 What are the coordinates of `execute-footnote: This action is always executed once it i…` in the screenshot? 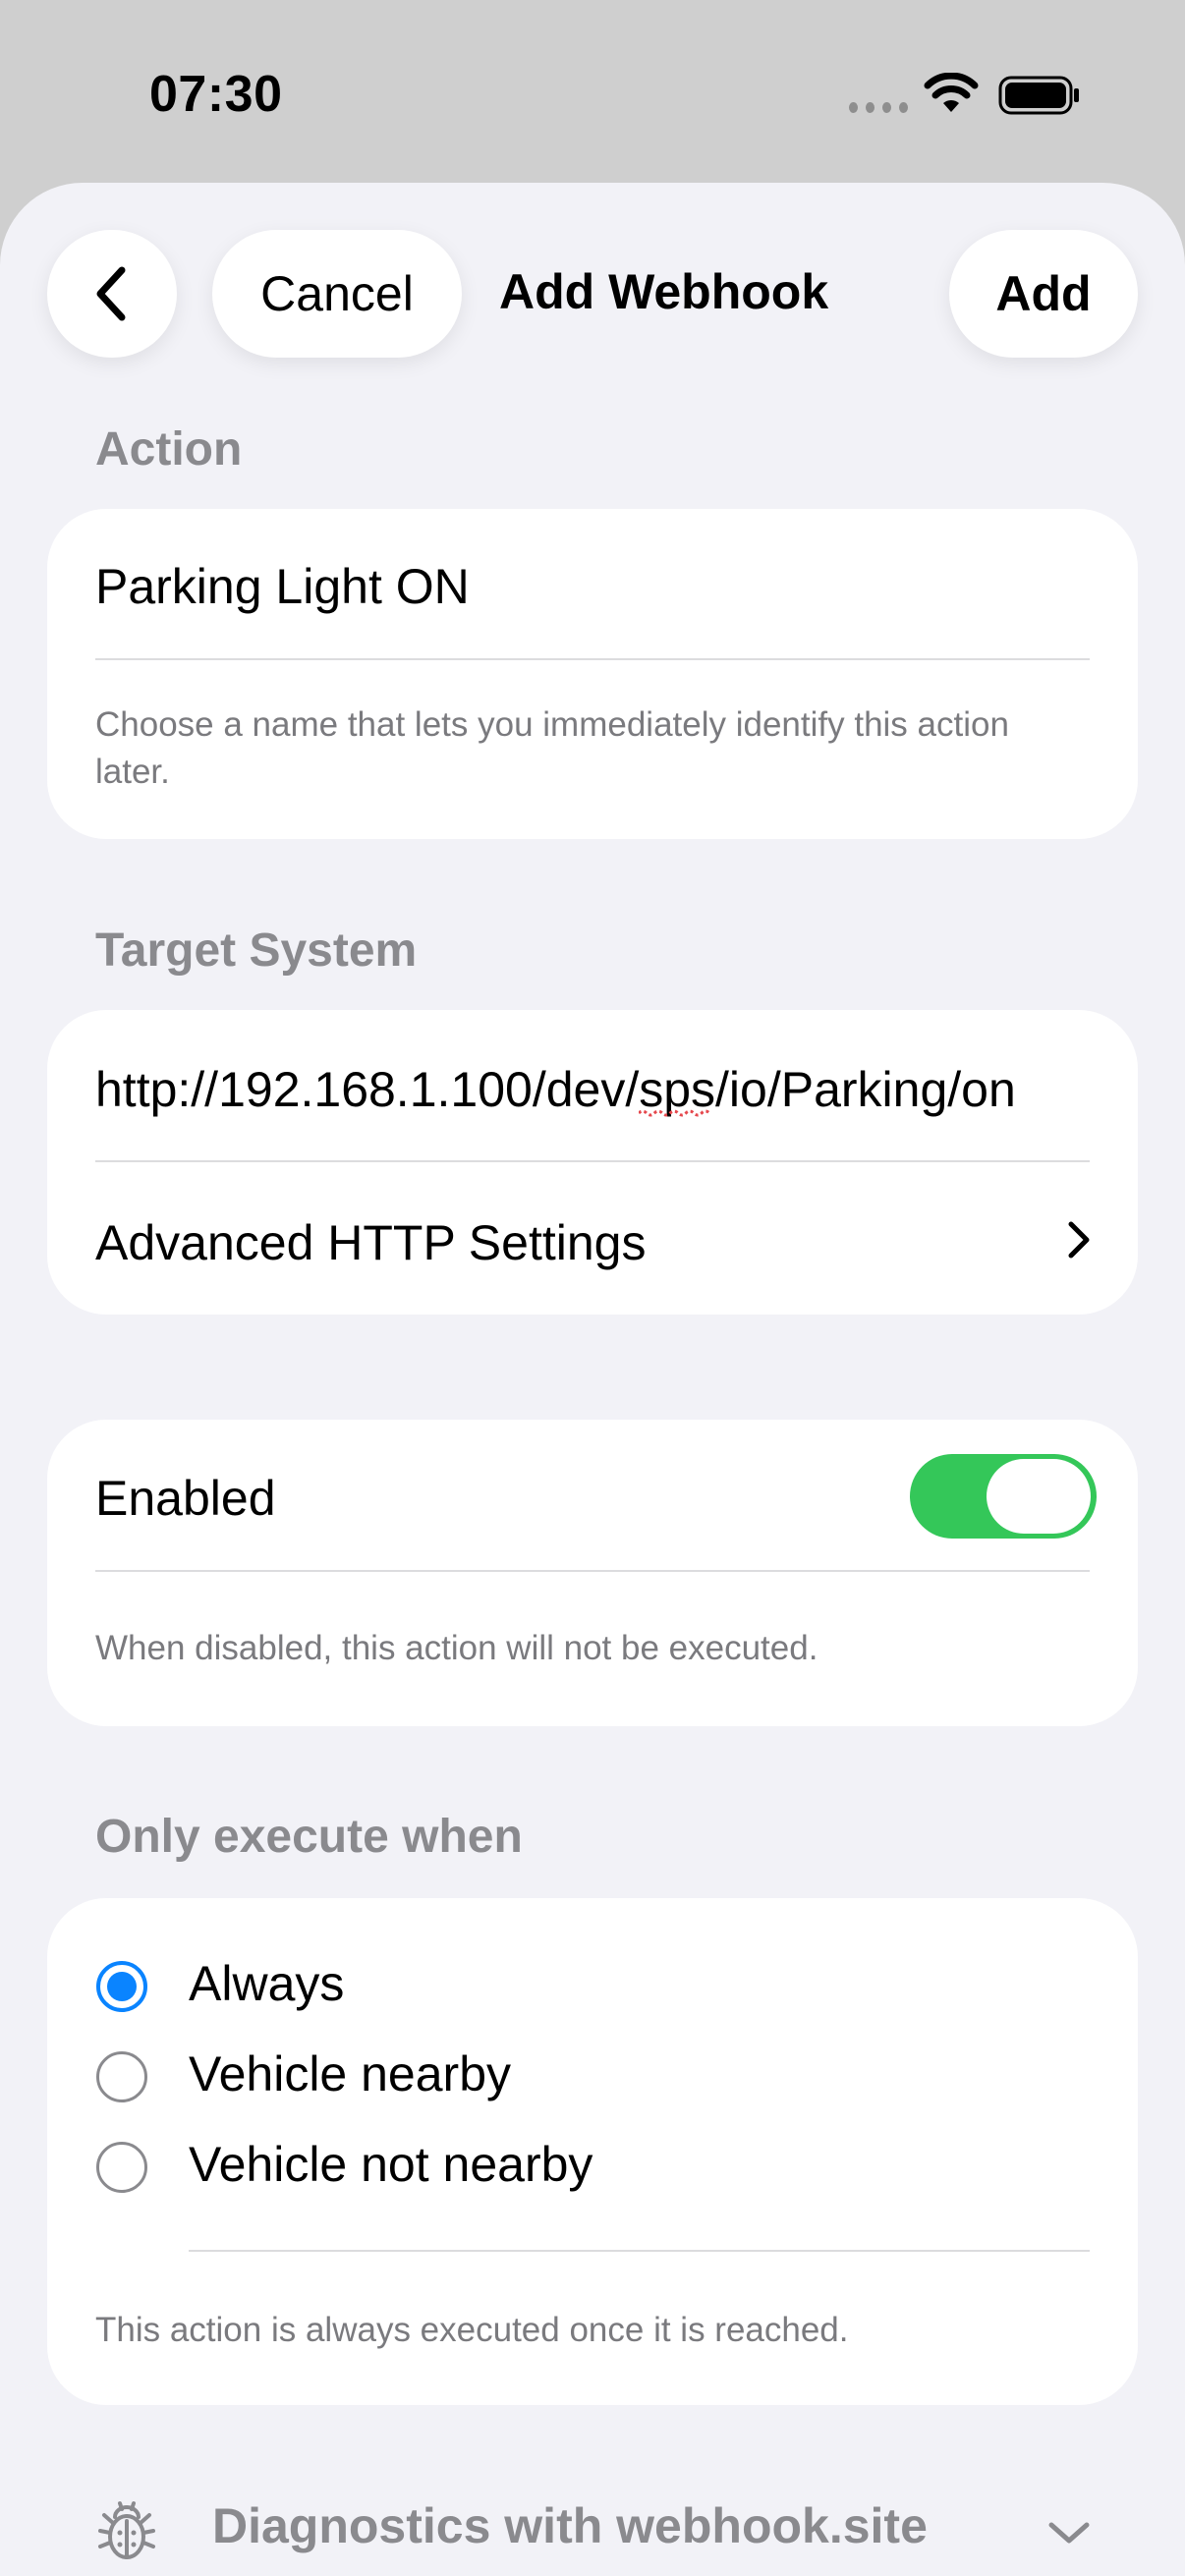 It's located at (472, 2330).